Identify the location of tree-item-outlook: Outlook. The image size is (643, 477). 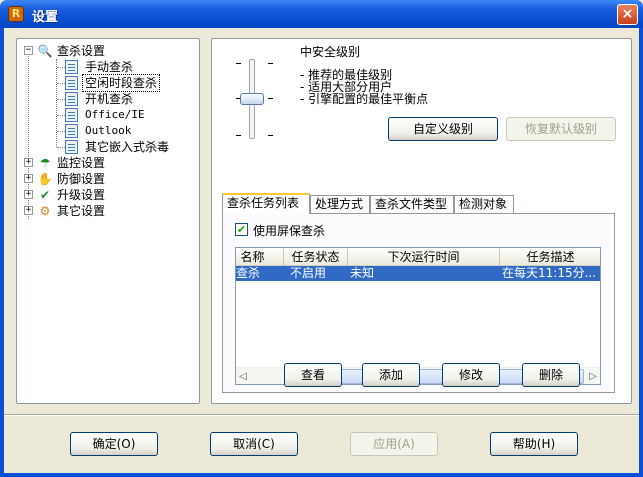
(109, 131).